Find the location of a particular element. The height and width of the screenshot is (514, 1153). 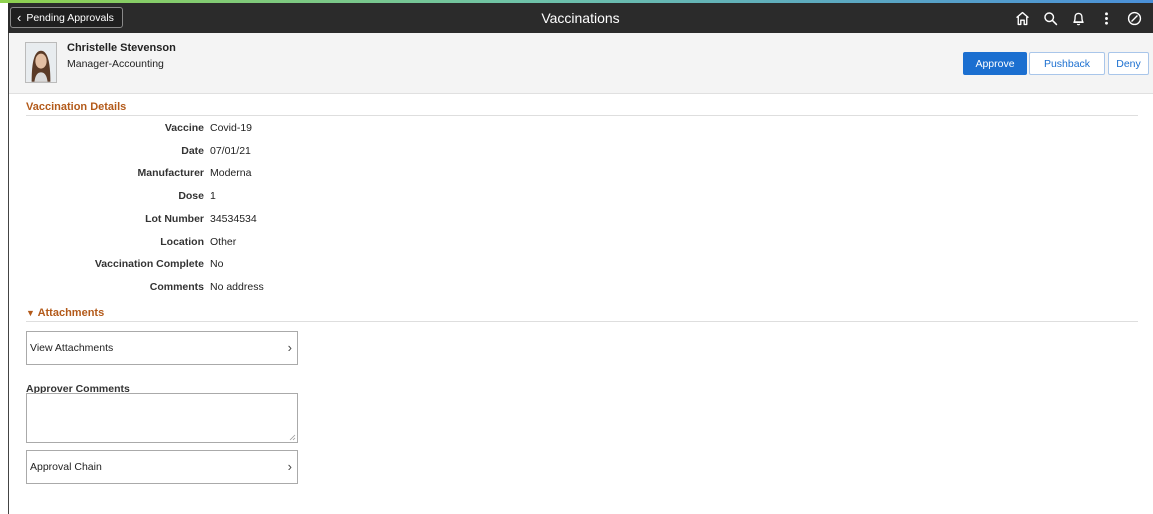

detail-row: Dose 1 is located at coordinates (576, 197).